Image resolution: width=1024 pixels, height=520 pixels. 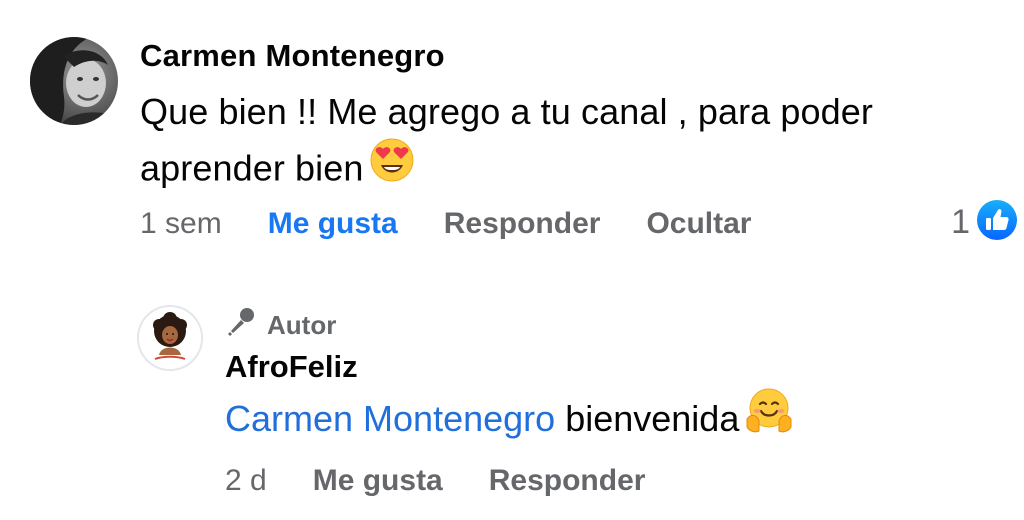 What do you see at coordinates (181, 224) in the screenshot?
I see `comment-timestamp: 1 sem` at bounding box center [181, 224].